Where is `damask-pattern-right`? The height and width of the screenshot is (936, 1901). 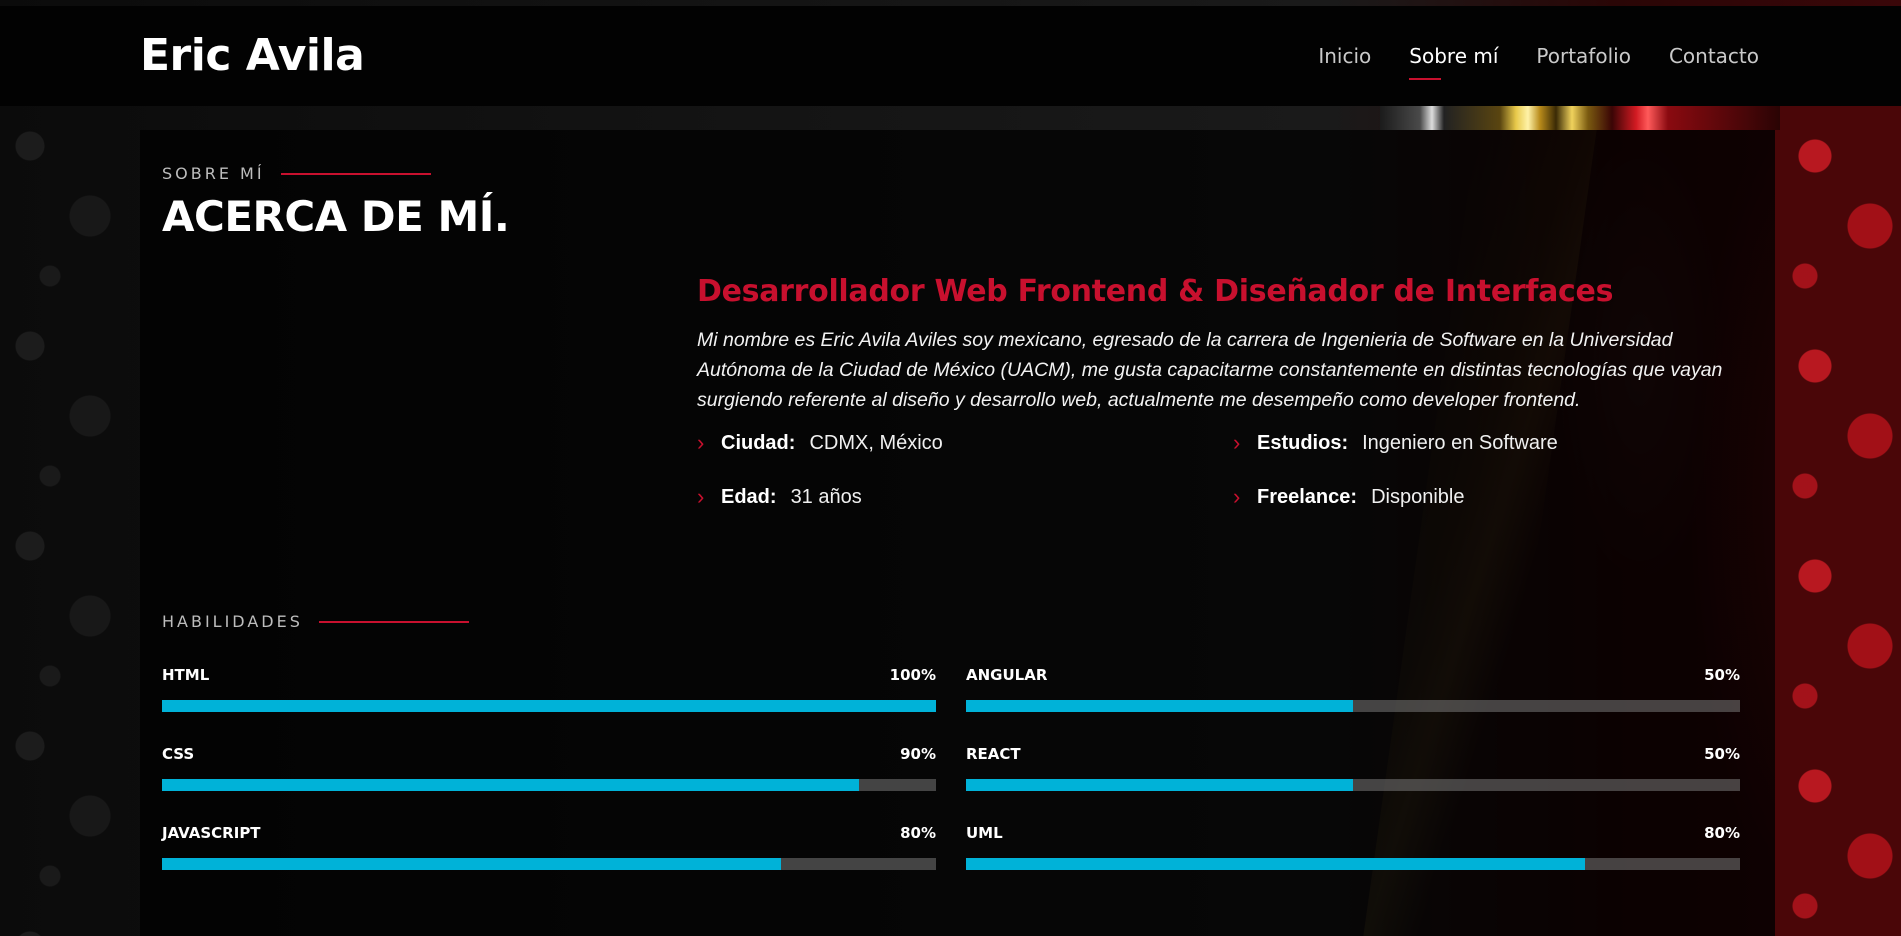
damask-pattern-right is located at coordinates (1838, 521).